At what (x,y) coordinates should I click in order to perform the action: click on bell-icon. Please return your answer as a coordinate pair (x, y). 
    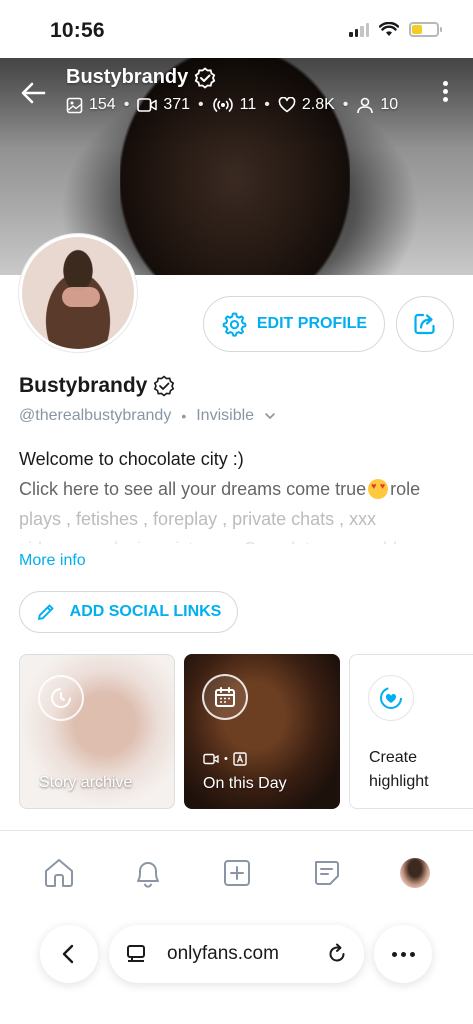
    Looking at the image, I should click on (147, 875).